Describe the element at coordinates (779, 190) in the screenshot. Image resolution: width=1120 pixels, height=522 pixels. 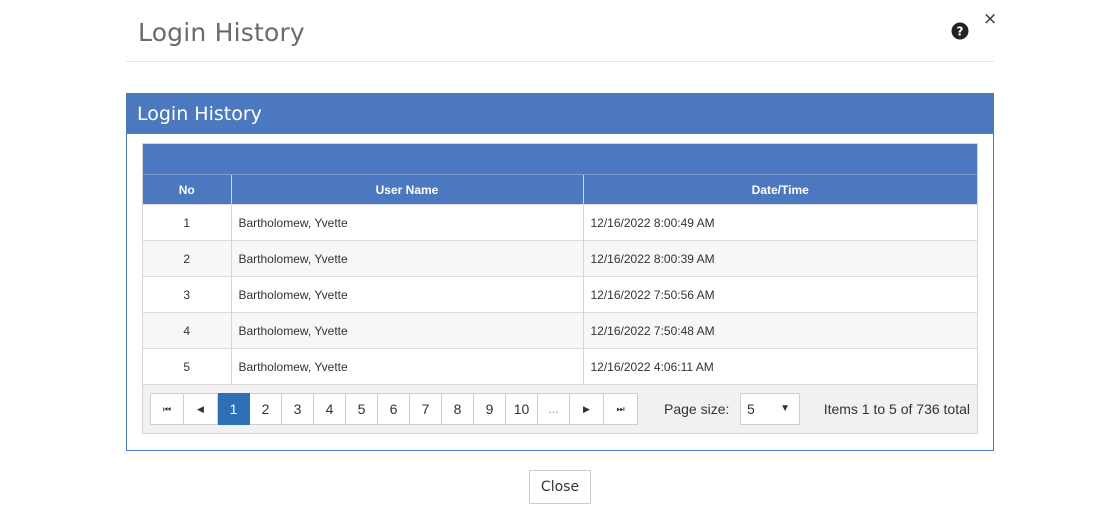
I see `column-header-date-time: Date/Time` at that location.